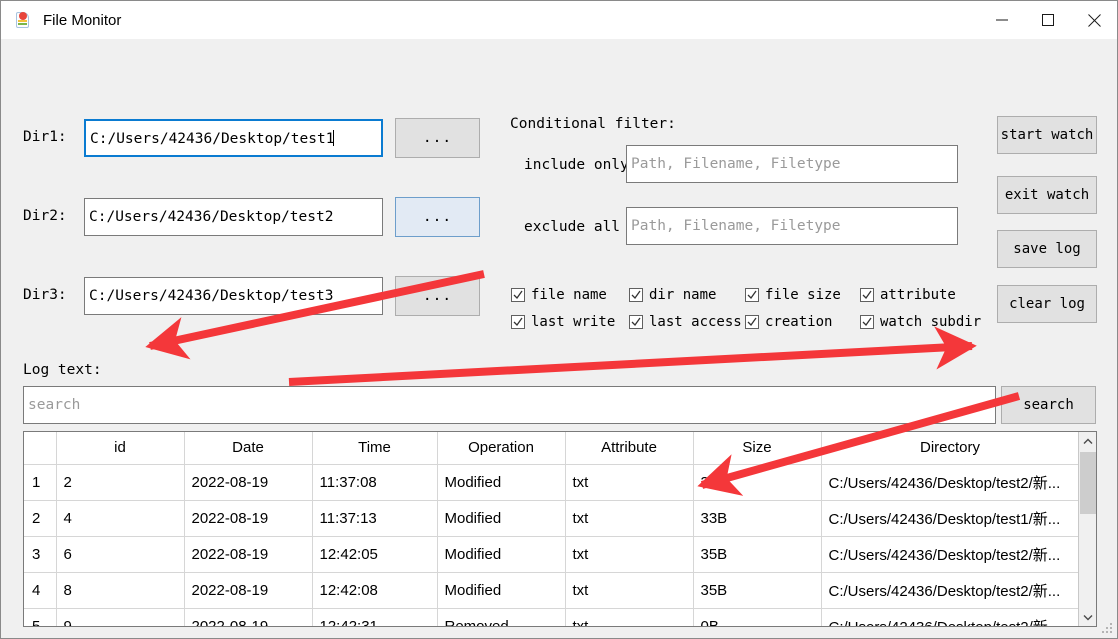 The width and height of the screenshot is (1118, 639). I want to click on minimize-button, so click(1002, 20).